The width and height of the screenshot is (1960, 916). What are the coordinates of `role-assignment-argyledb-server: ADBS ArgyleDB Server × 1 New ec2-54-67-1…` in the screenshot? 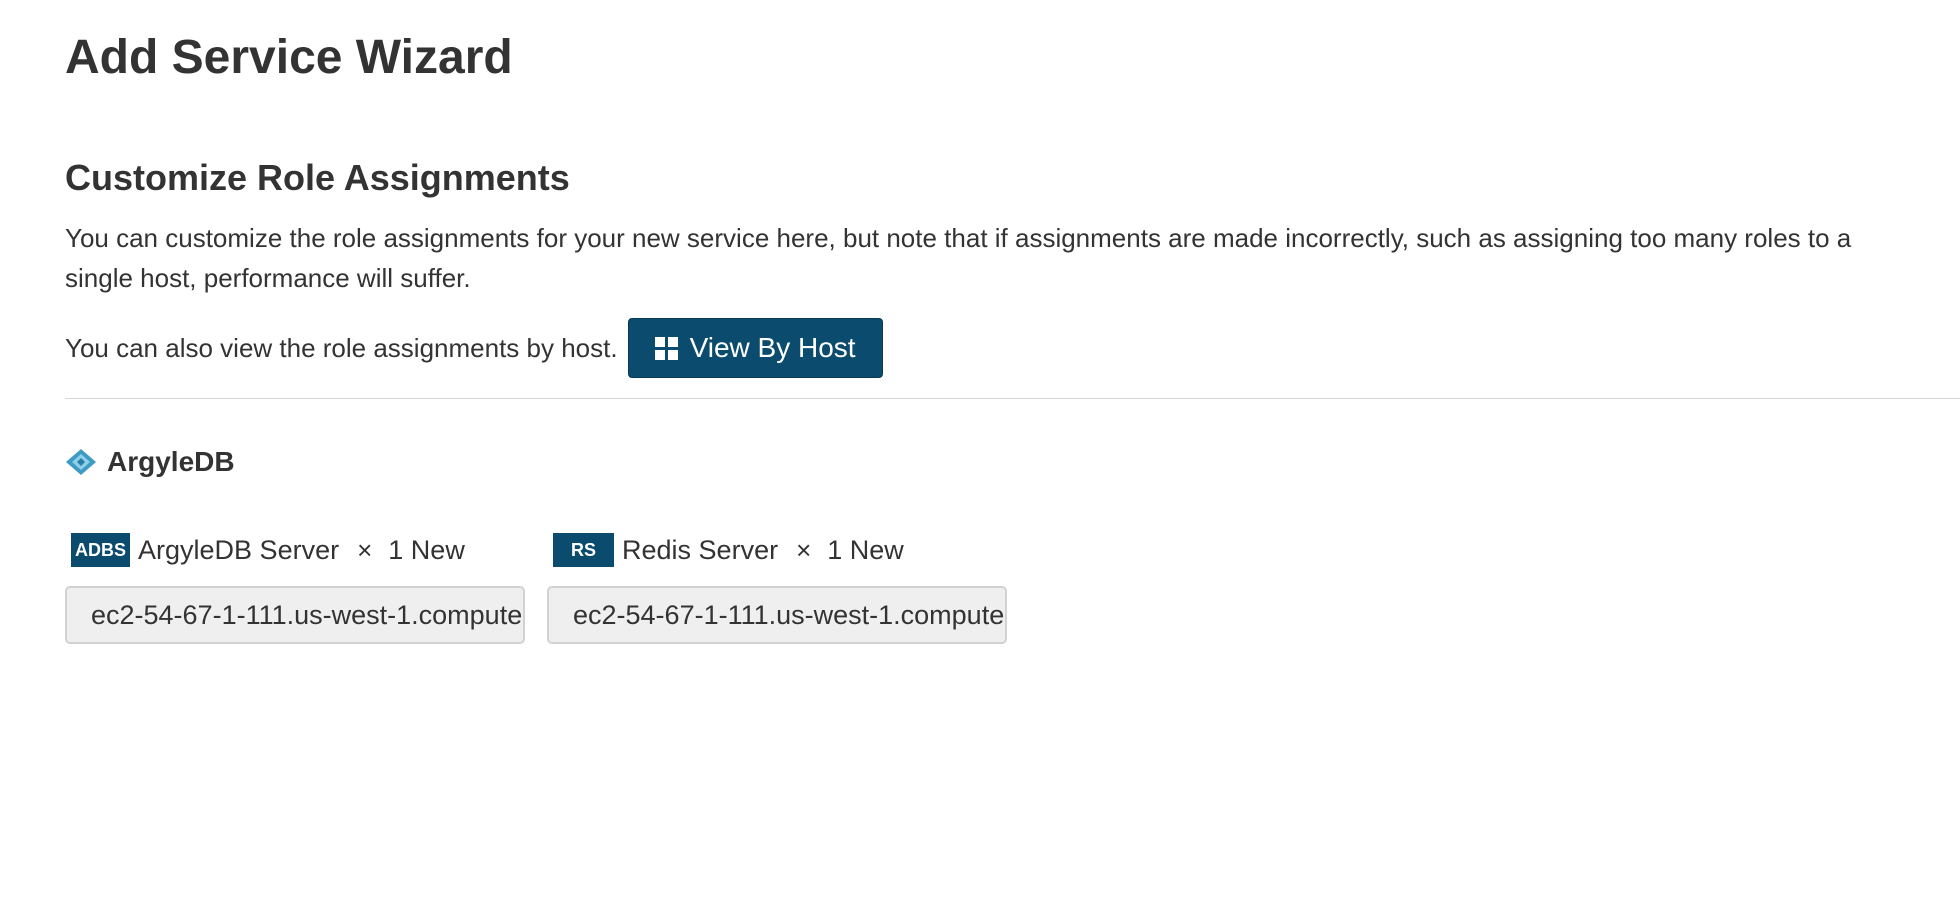 It's located at (296, 587).